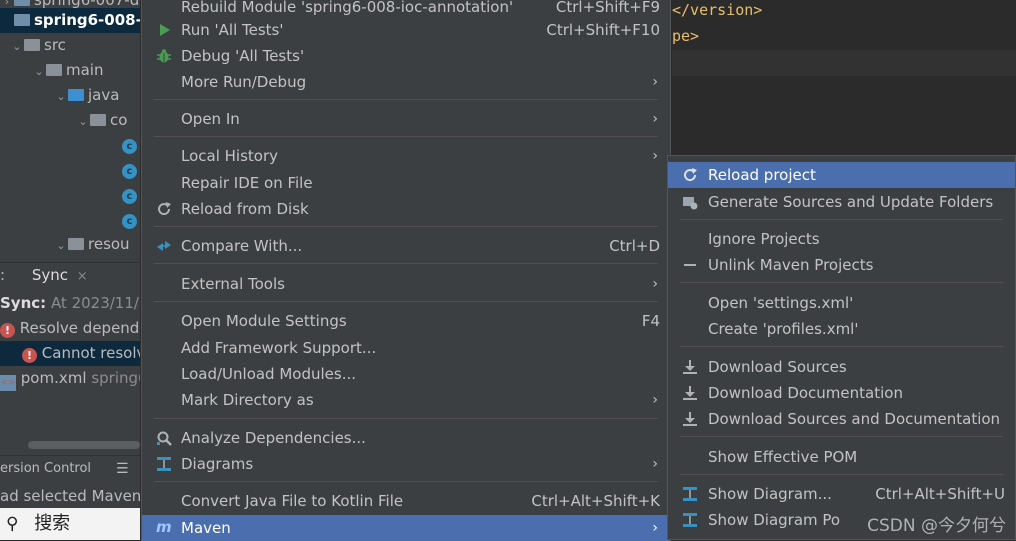  I want to click on menu-item-create-profiles-xml: Create 'profiles.xml', so click(841, 329).